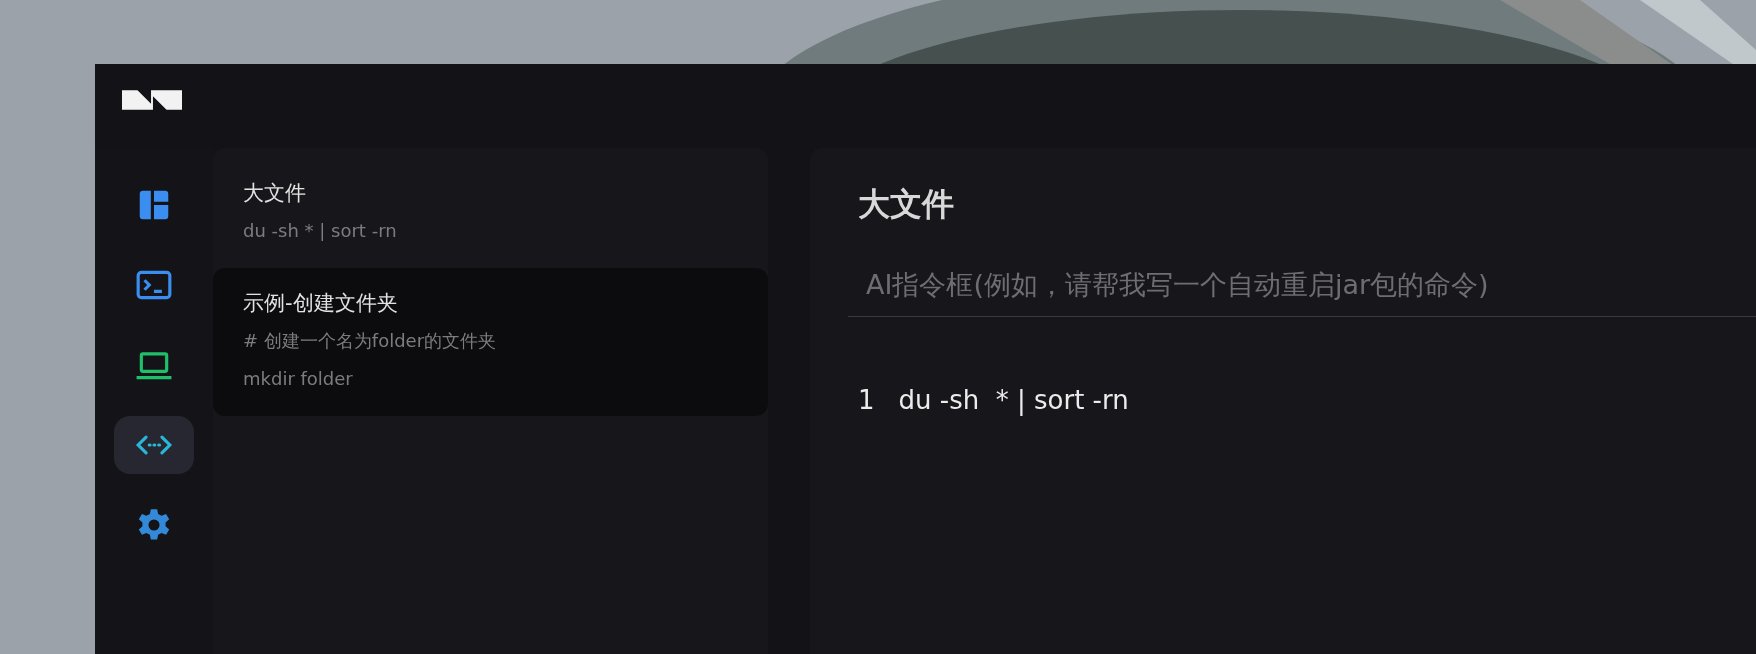  What do you see at coordinates (490, 208) in the screenshot?
I see `snippet-item: 大文件 du -sh * | sort -rn` at bounding box center [490, 208].